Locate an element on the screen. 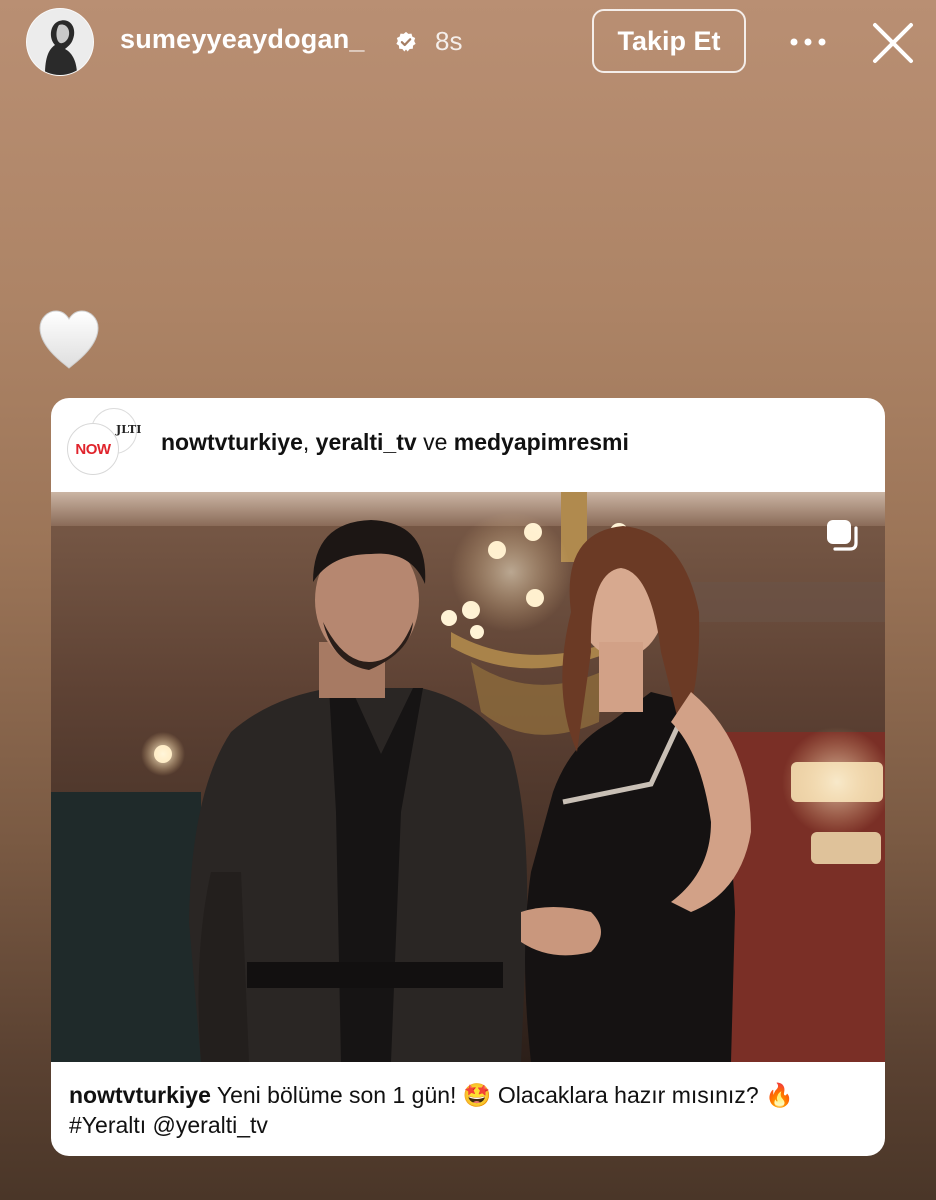  star-eyes-emoji-icon: 🤩 is located at coordinates (477, 1095).